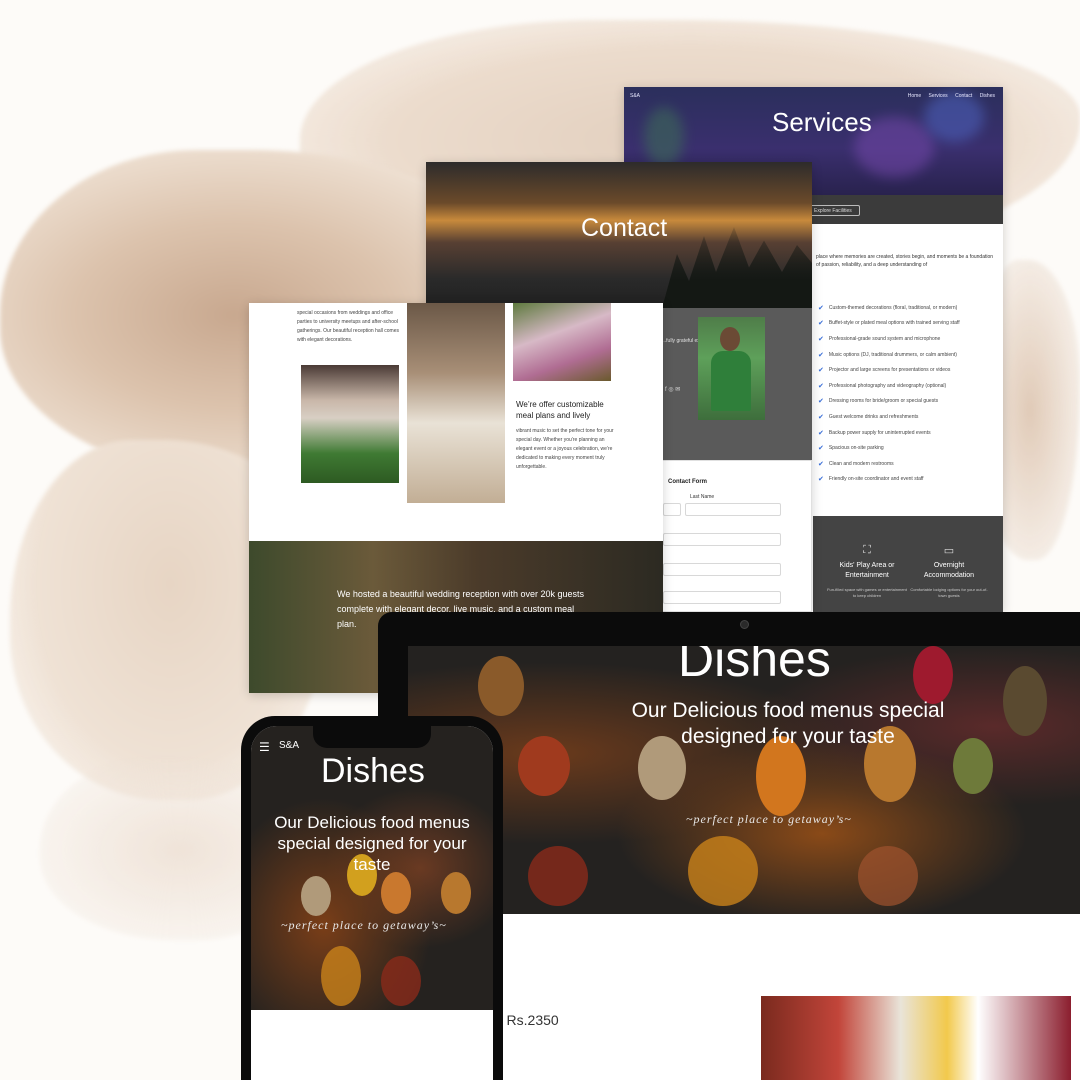  I want to click on services-nav: S&A Home Services Contact Dishes, so click(812, 96).